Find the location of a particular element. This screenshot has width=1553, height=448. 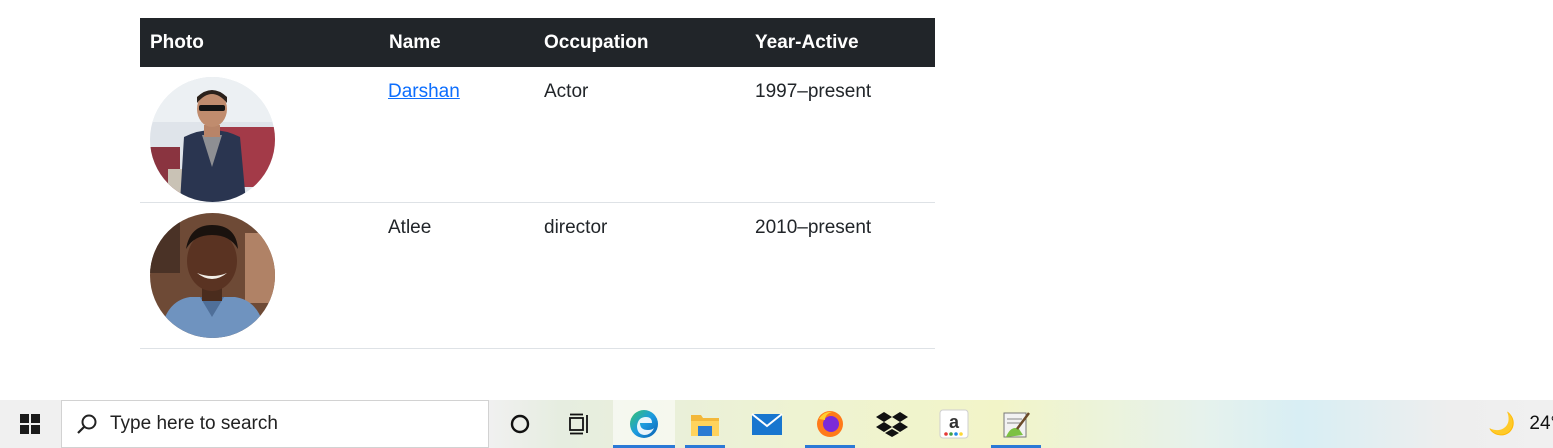

windows-logo-icon is located at coordinates (30, 424).